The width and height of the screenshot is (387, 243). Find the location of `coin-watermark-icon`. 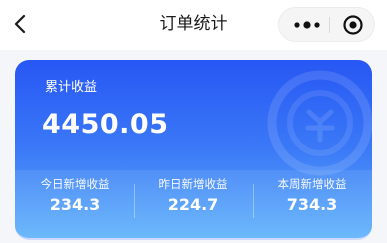

coin-watermark-icon is located at coordinates (319, 123).